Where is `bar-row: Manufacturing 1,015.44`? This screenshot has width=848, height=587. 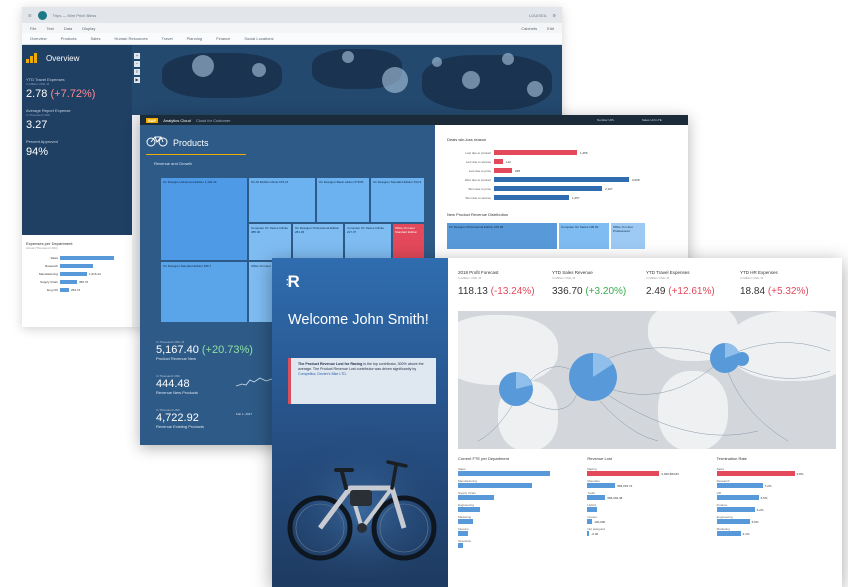 bar-row: Manufacturing 1,015.44 is located at coordinates (77, 274).